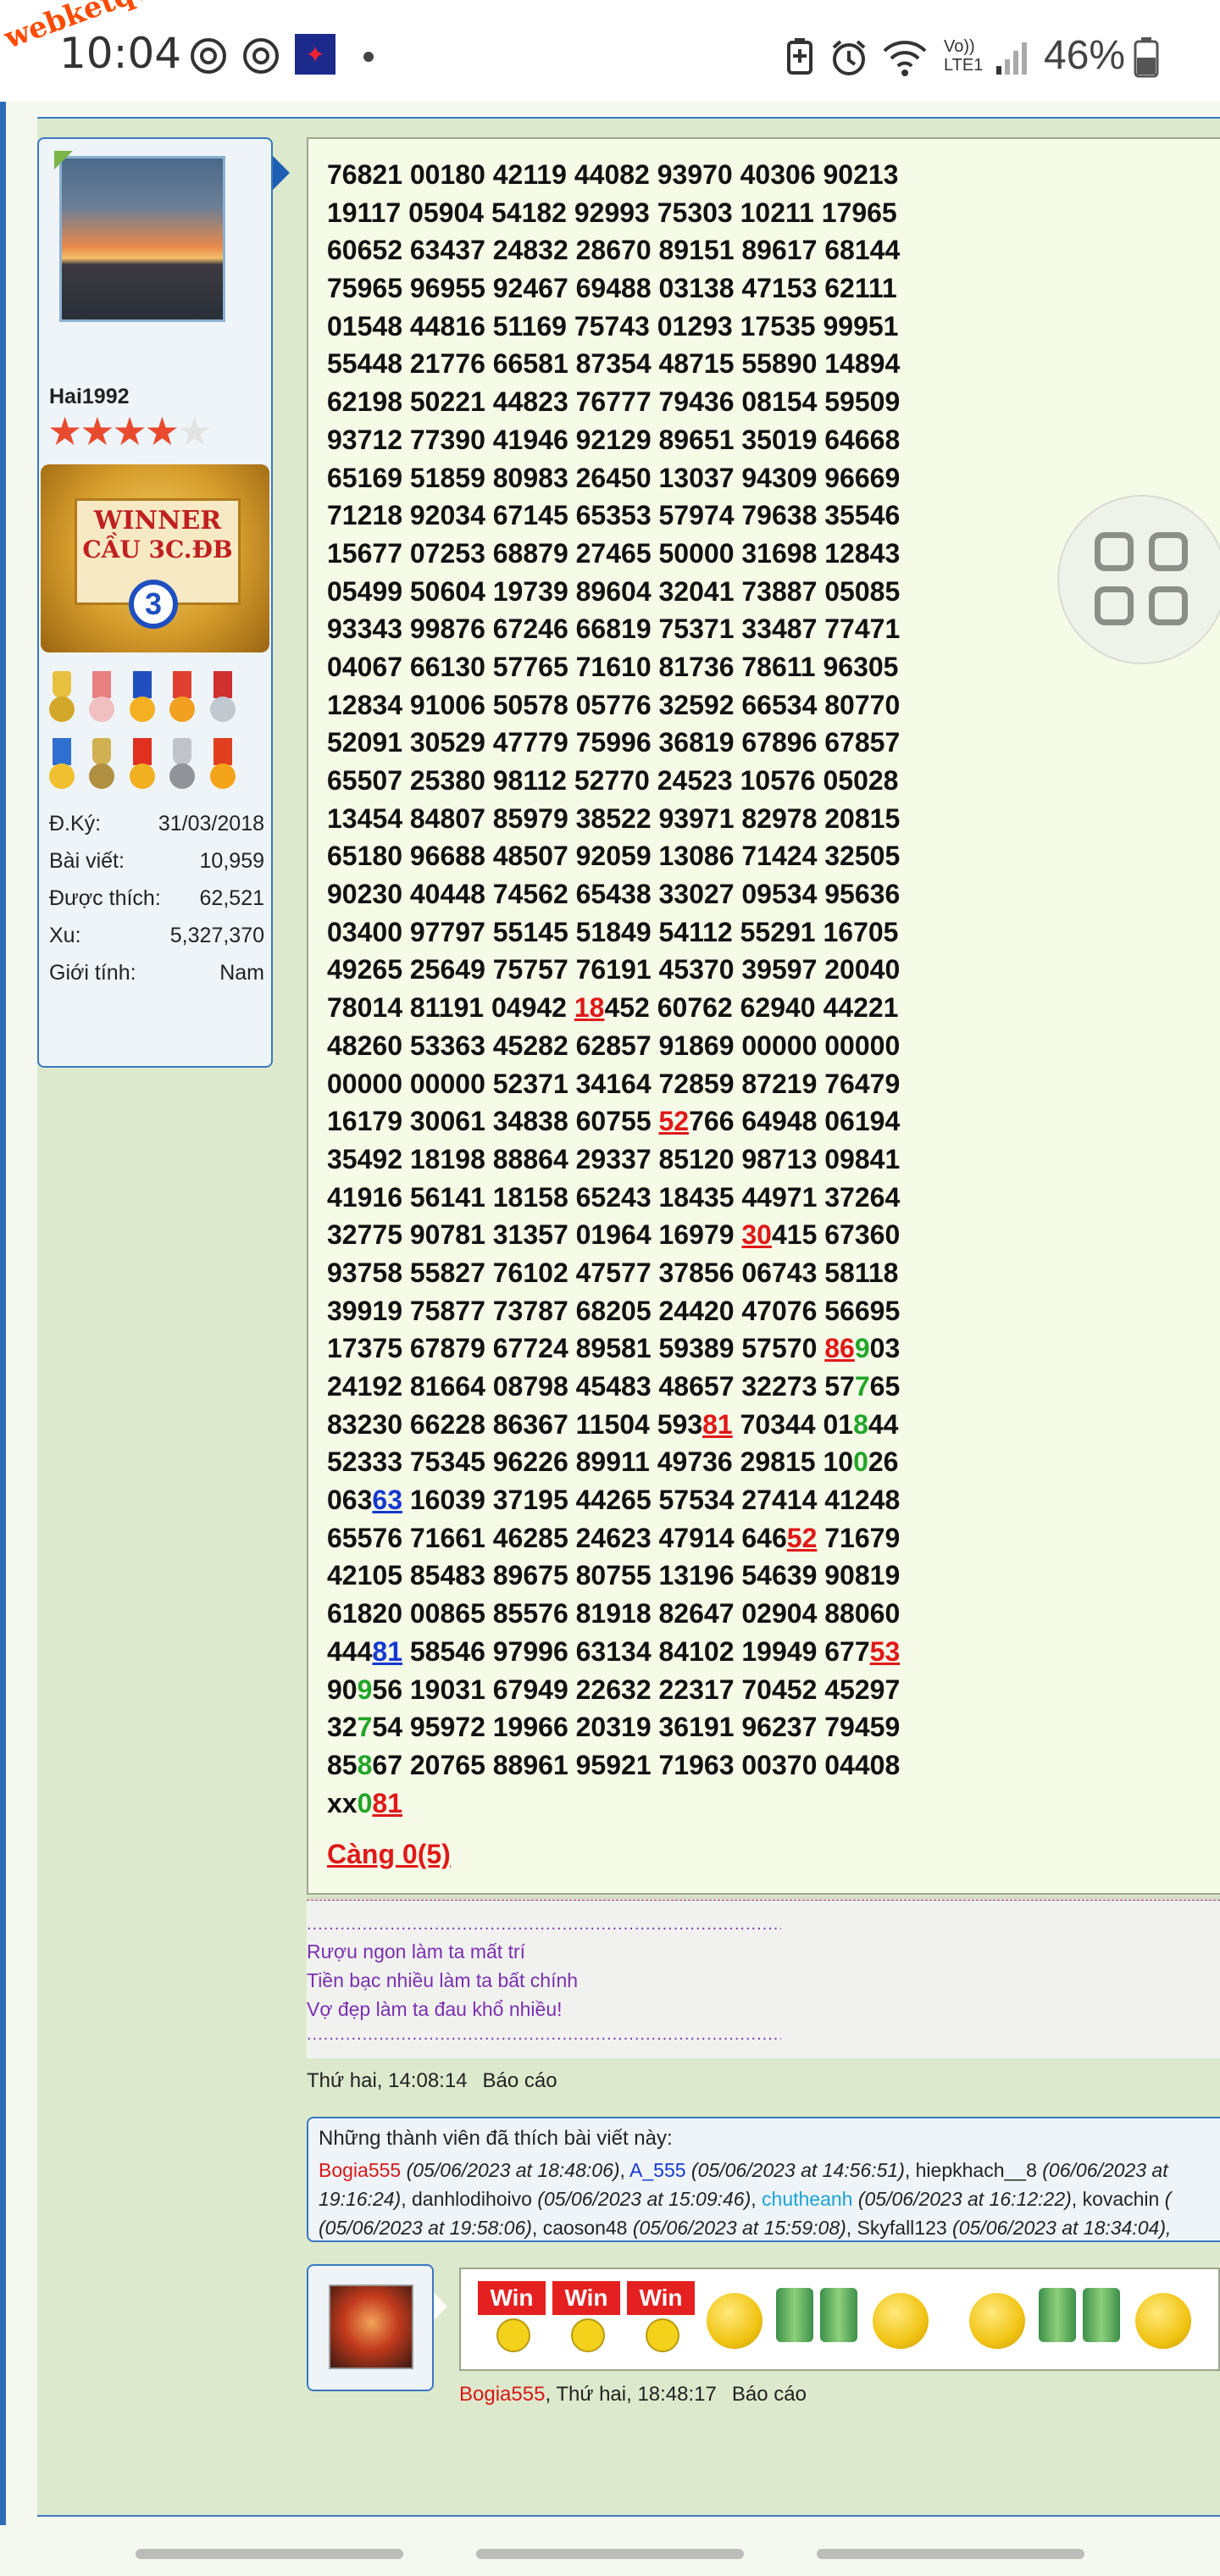 This screenshot has width=1220, height=2576. I want to click on star-icon: ★, so click(162, 431).